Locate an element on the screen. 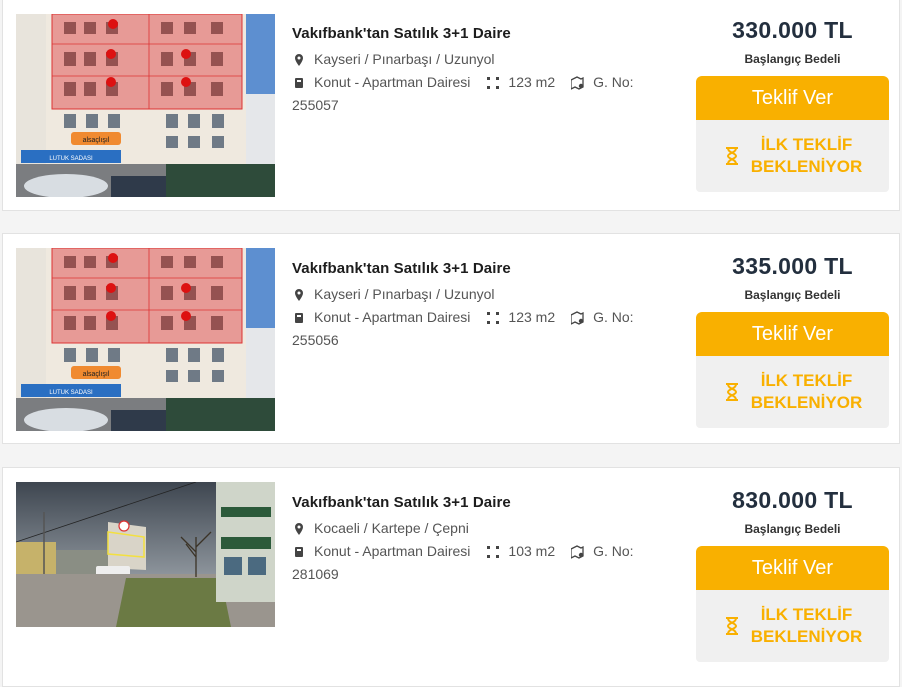  price-value: 830.000 TL is located at coordinates (792, 500).